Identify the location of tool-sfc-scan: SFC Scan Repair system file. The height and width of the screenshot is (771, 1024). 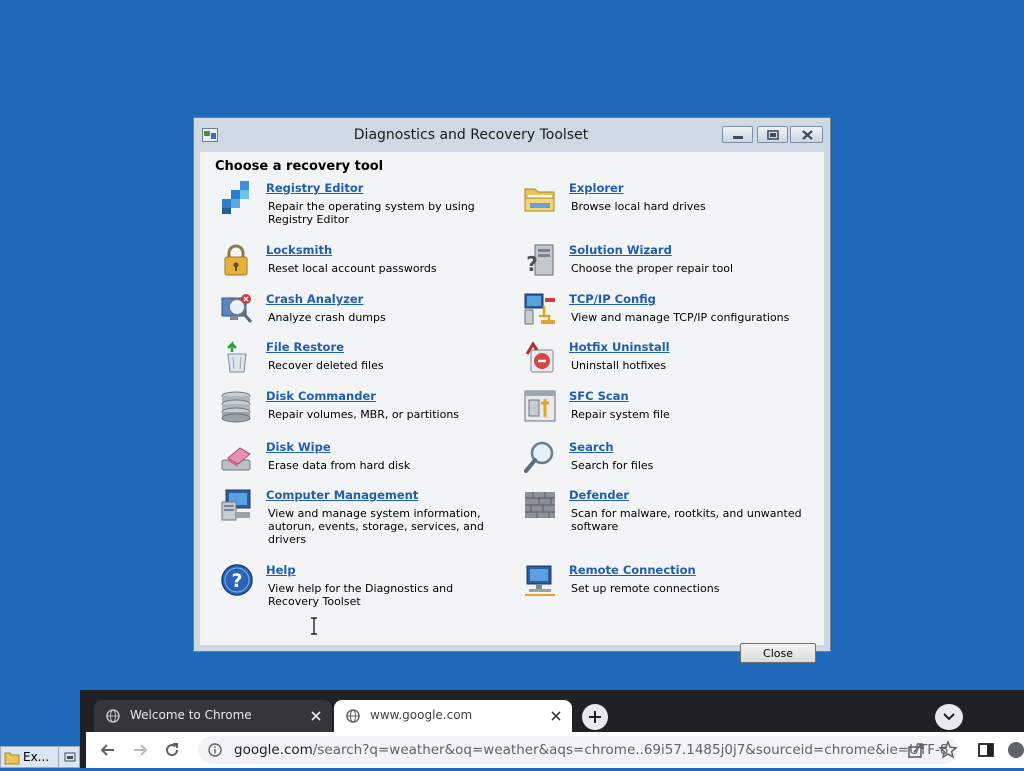
(668, 417).